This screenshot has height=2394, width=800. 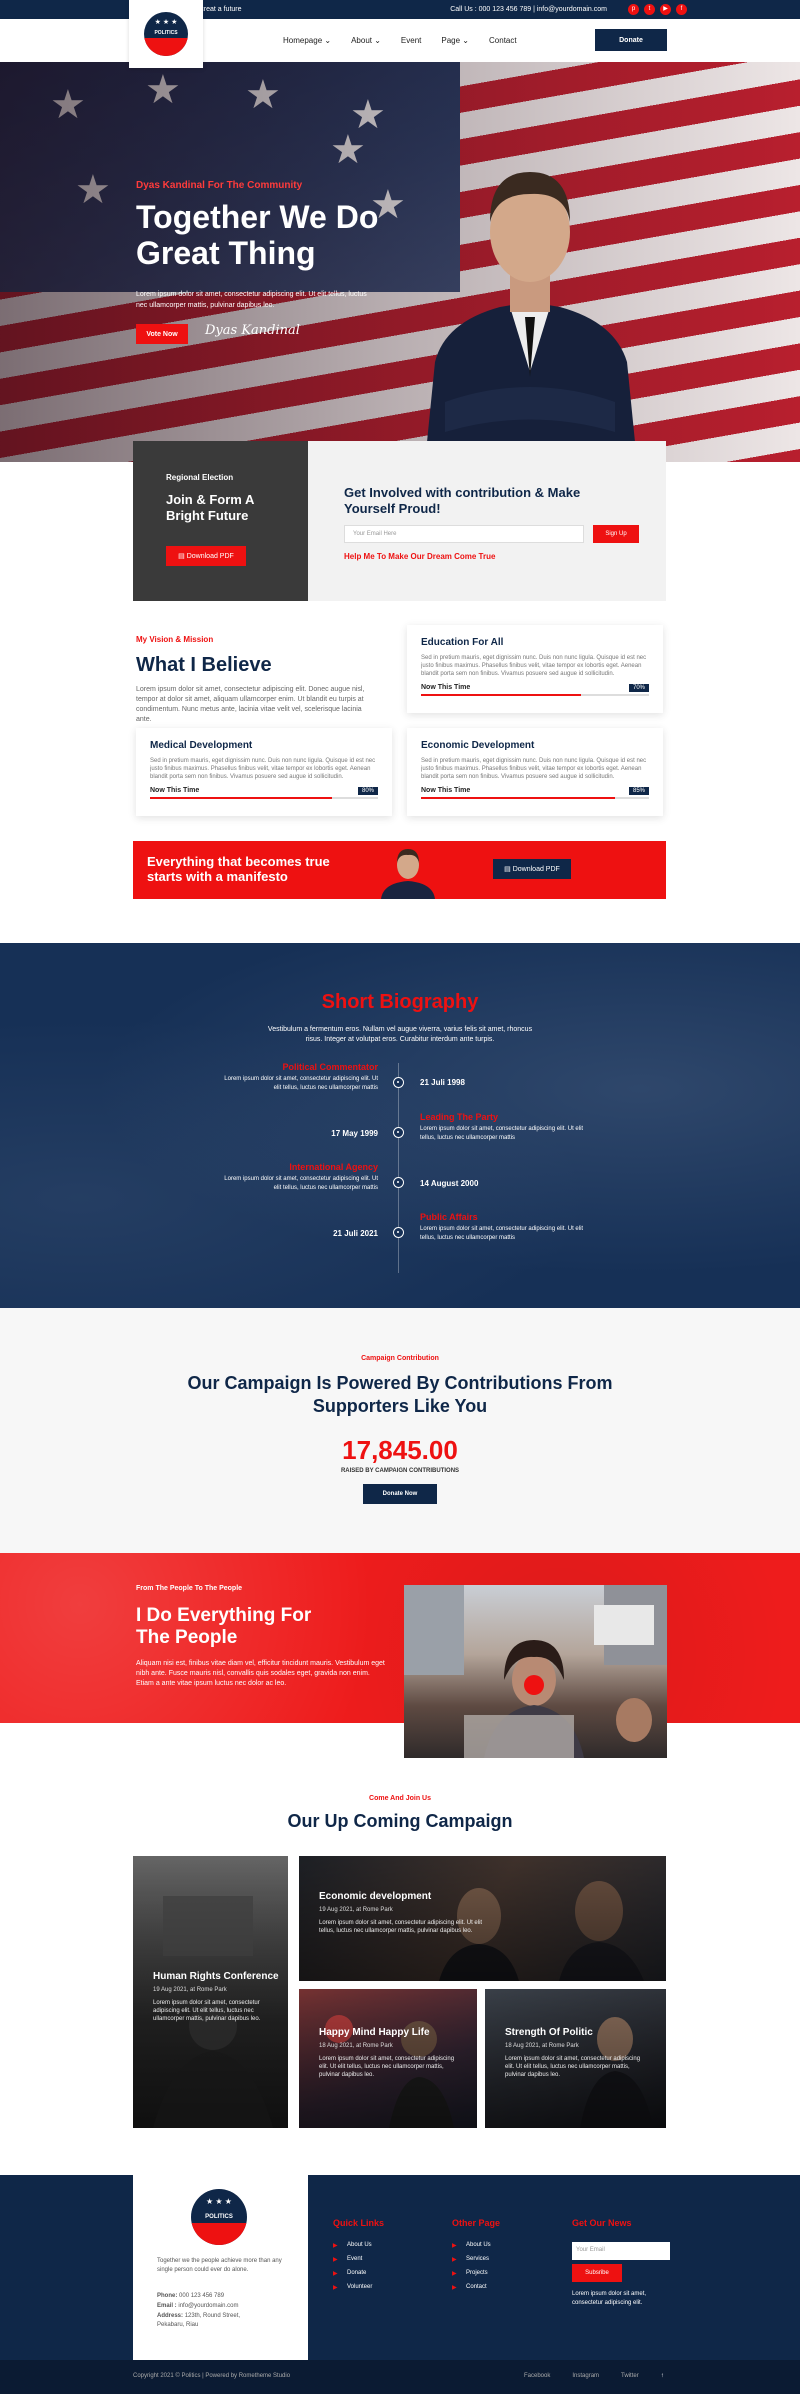 I want to click on social-links: p t ▶ f, so click(x=657, y=9).